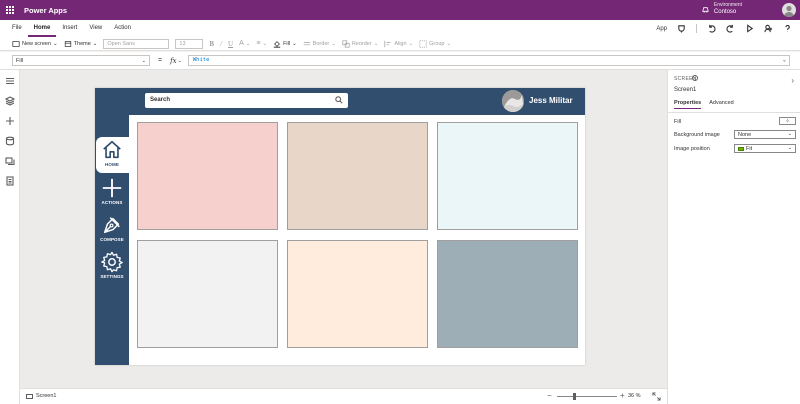  What do you see at coordinates (10, 10) in the screenshot?
I see `app-launcher-icon` at bounding box center [10, 10].